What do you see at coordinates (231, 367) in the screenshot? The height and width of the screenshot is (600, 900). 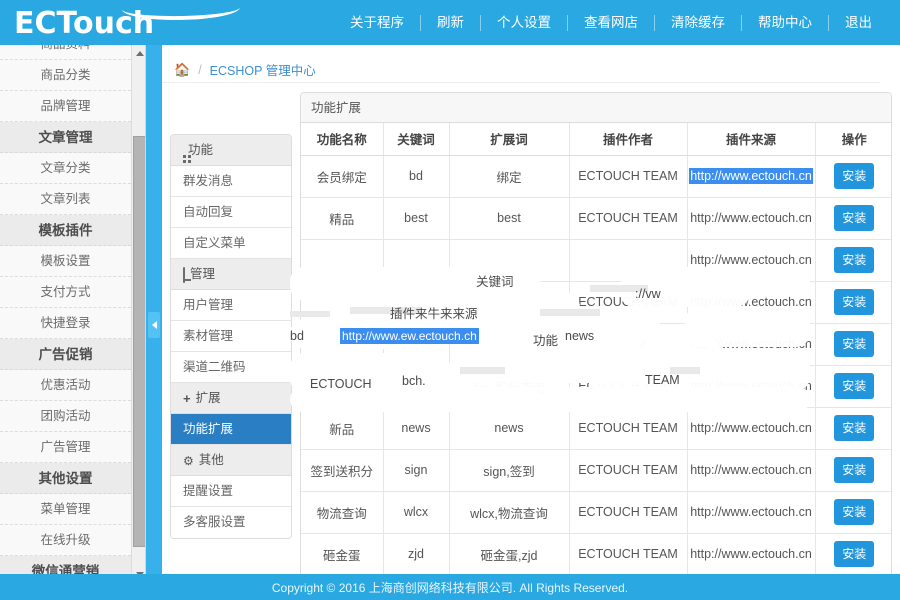 I see `subnav-item-1-2: 渠道二维码` at bounding box center [231, 367].